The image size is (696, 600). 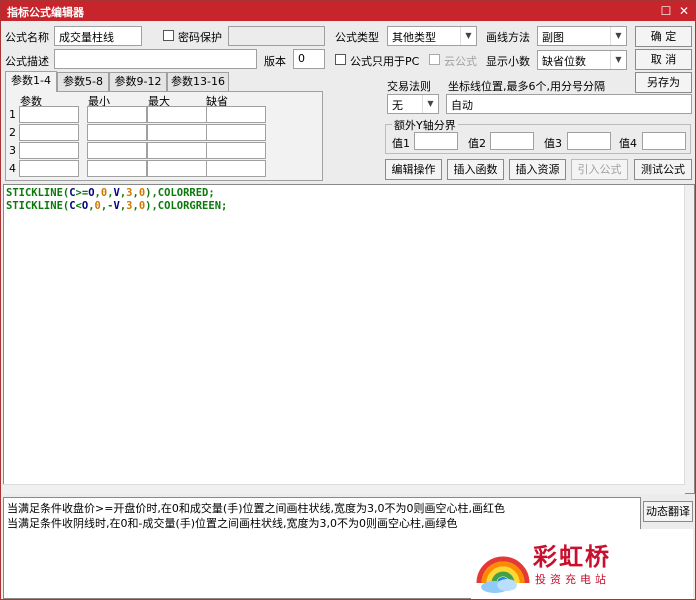 I want to click on val4-label: 值4, so click(x=628, y=143).